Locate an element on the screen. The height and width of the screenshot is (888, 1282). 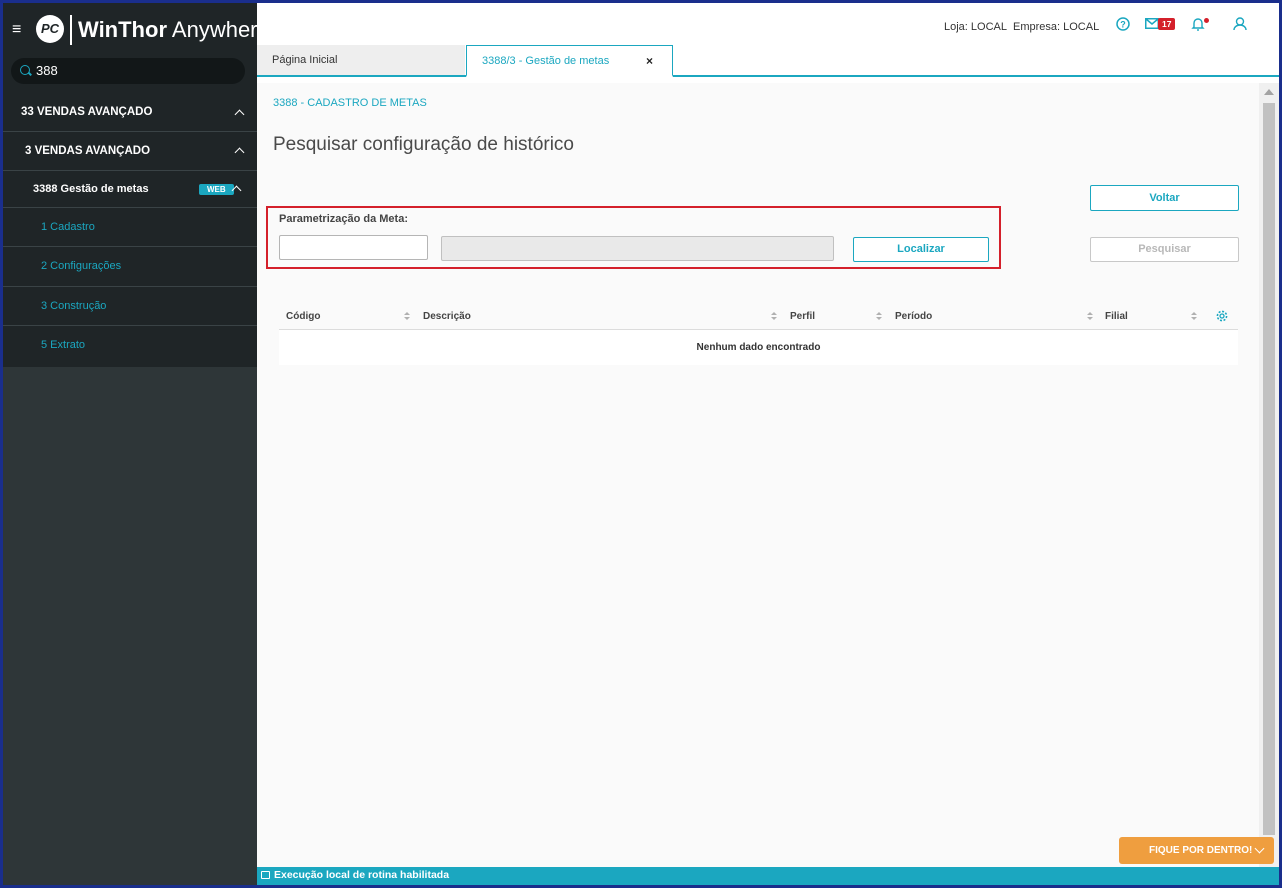
sidebar-group-3: 3 VENDAS AVANÇADO is located at coordinates (130, 152).